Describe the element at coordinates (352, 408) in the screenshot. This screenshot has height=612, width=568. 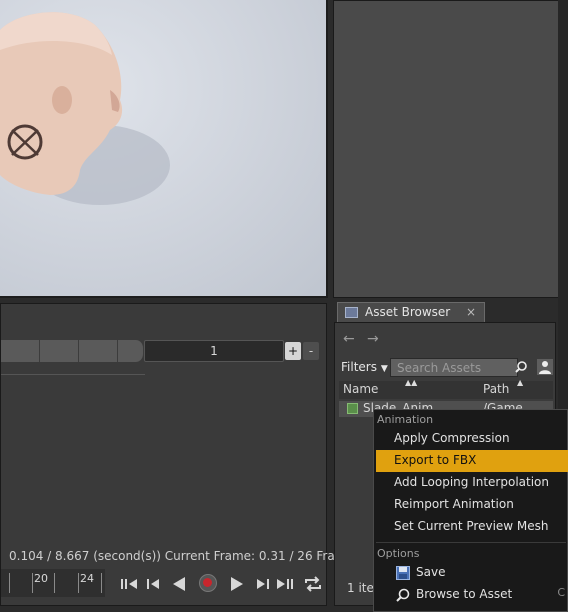
I see `animation-asset-icon` at that location.